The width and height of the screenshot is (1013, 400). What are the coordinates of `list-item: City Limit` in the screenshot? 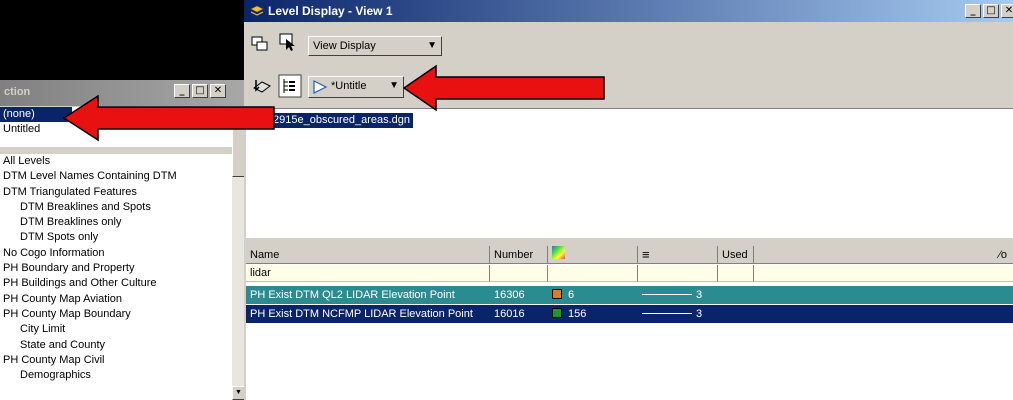 It's located at (116, 329).